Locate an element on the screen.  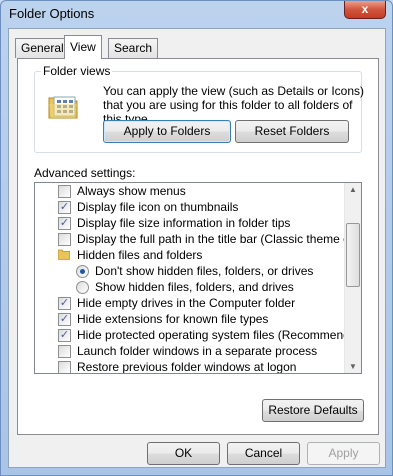
scroll-down-arrow-icon: ▼ is located at coordinates (353, 366).